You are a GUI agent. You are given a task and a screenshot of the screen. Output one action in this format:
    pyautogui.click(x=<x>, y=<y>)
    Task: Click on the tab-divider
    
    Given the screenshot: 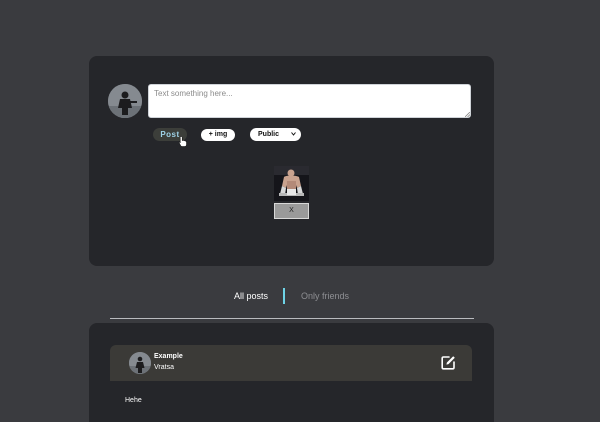 What is the action you would take?
    pyautogui.click(x=284, y=296)
    